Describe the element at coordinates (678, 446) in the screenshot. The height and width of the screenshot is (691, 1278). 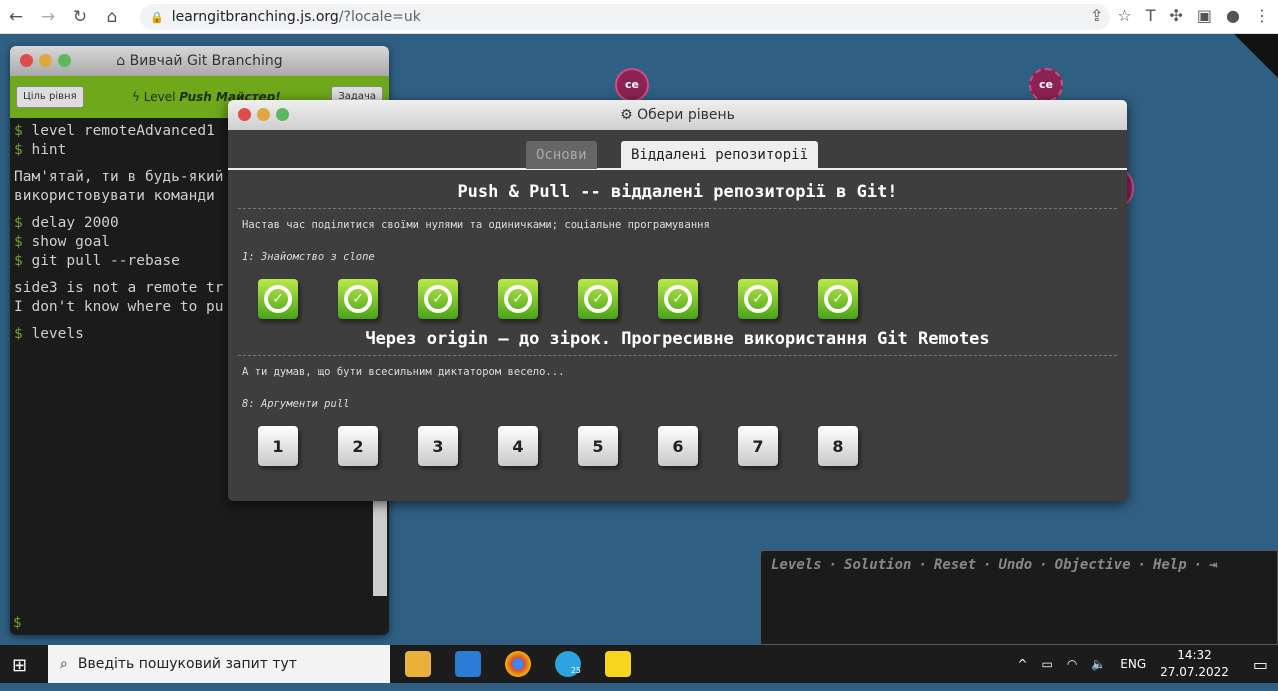
I see `level-button: 6` at that location.